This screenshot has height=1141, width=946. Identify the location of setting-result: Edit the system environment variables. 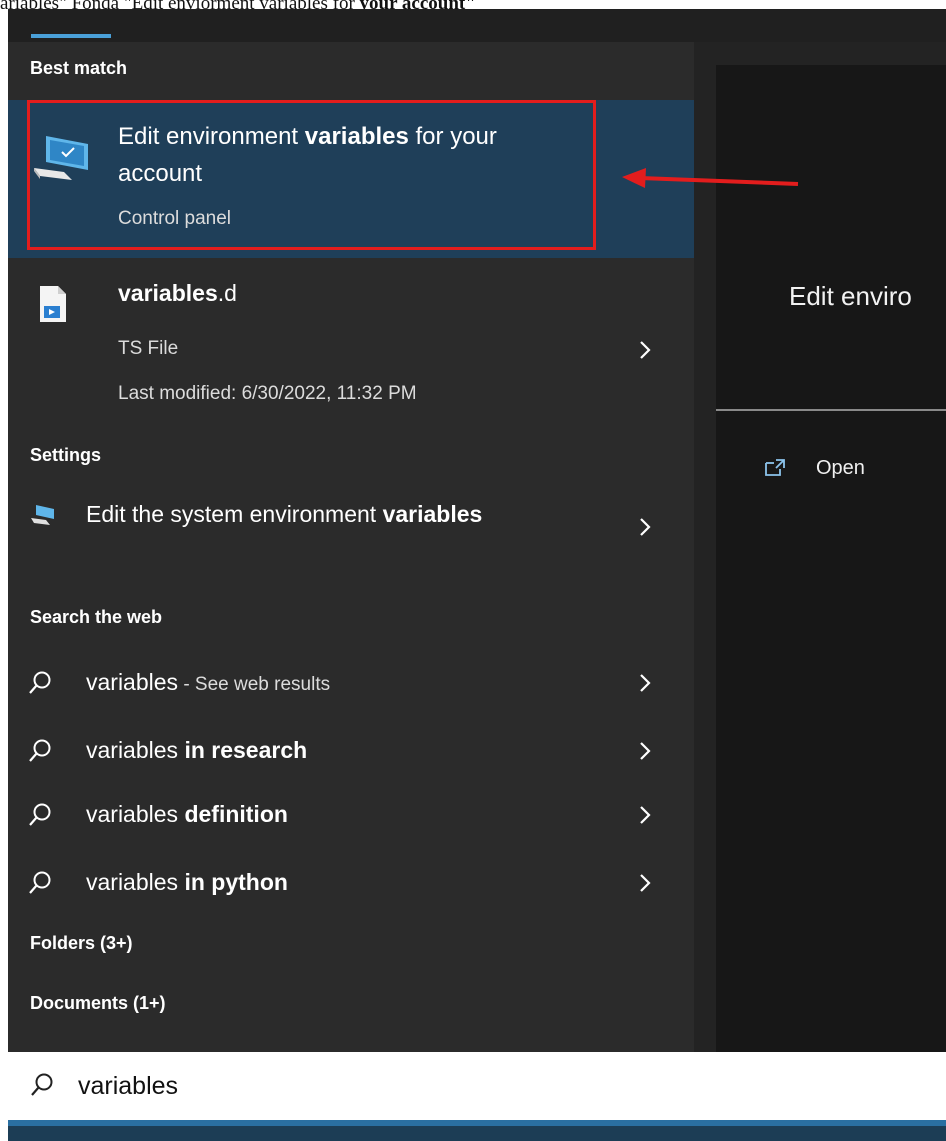
(351, 534).